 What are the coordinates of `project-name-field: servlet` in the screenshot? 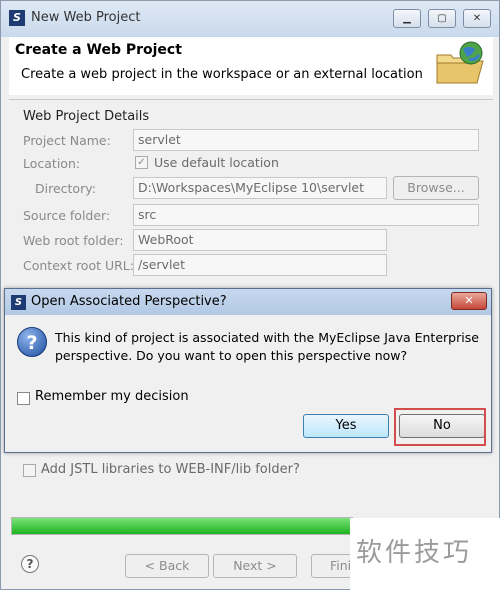 It's located at (306, 140).